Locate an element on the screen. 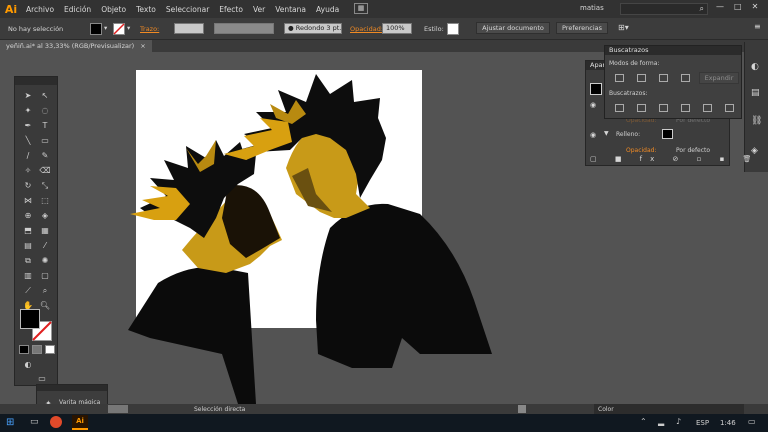 Image resolution: width=768 pixels, height=432 pixels. line-tool-icon: ╲ is located at coordinates (28, 140).